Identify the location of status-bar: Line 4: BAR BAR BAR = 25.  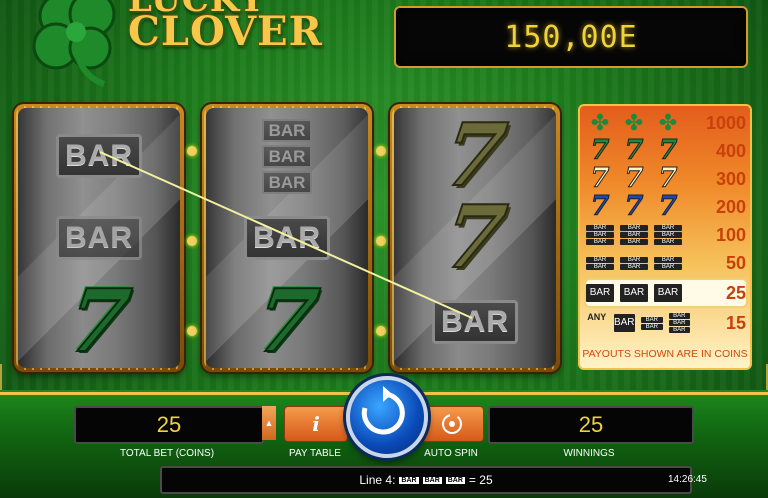
(426, 480).